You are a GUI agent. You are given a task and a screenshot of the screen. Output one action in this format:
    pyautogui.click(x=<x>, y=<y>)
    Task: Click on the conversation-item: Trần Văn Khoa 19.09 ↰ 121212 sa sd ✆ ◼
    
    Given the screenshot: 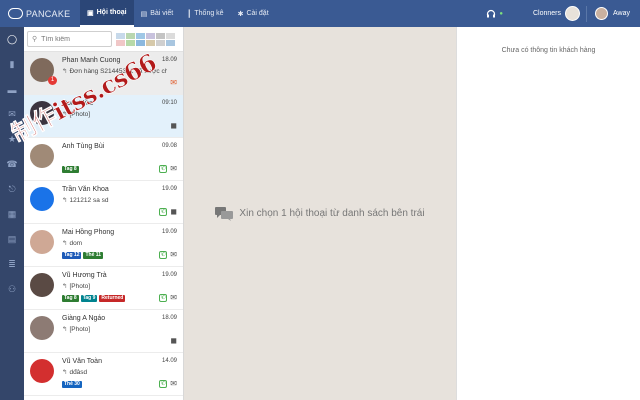 What is the action you would take?
    pyautogui.click(x=103, y=202)
    